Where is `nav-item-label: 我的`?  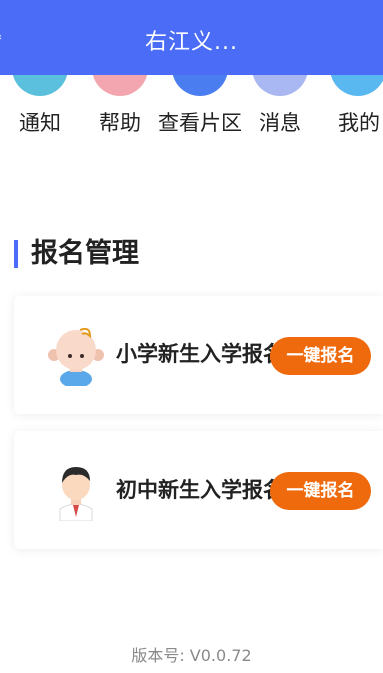
nav-item-label: 我的 is located at coordinates (359, 123).